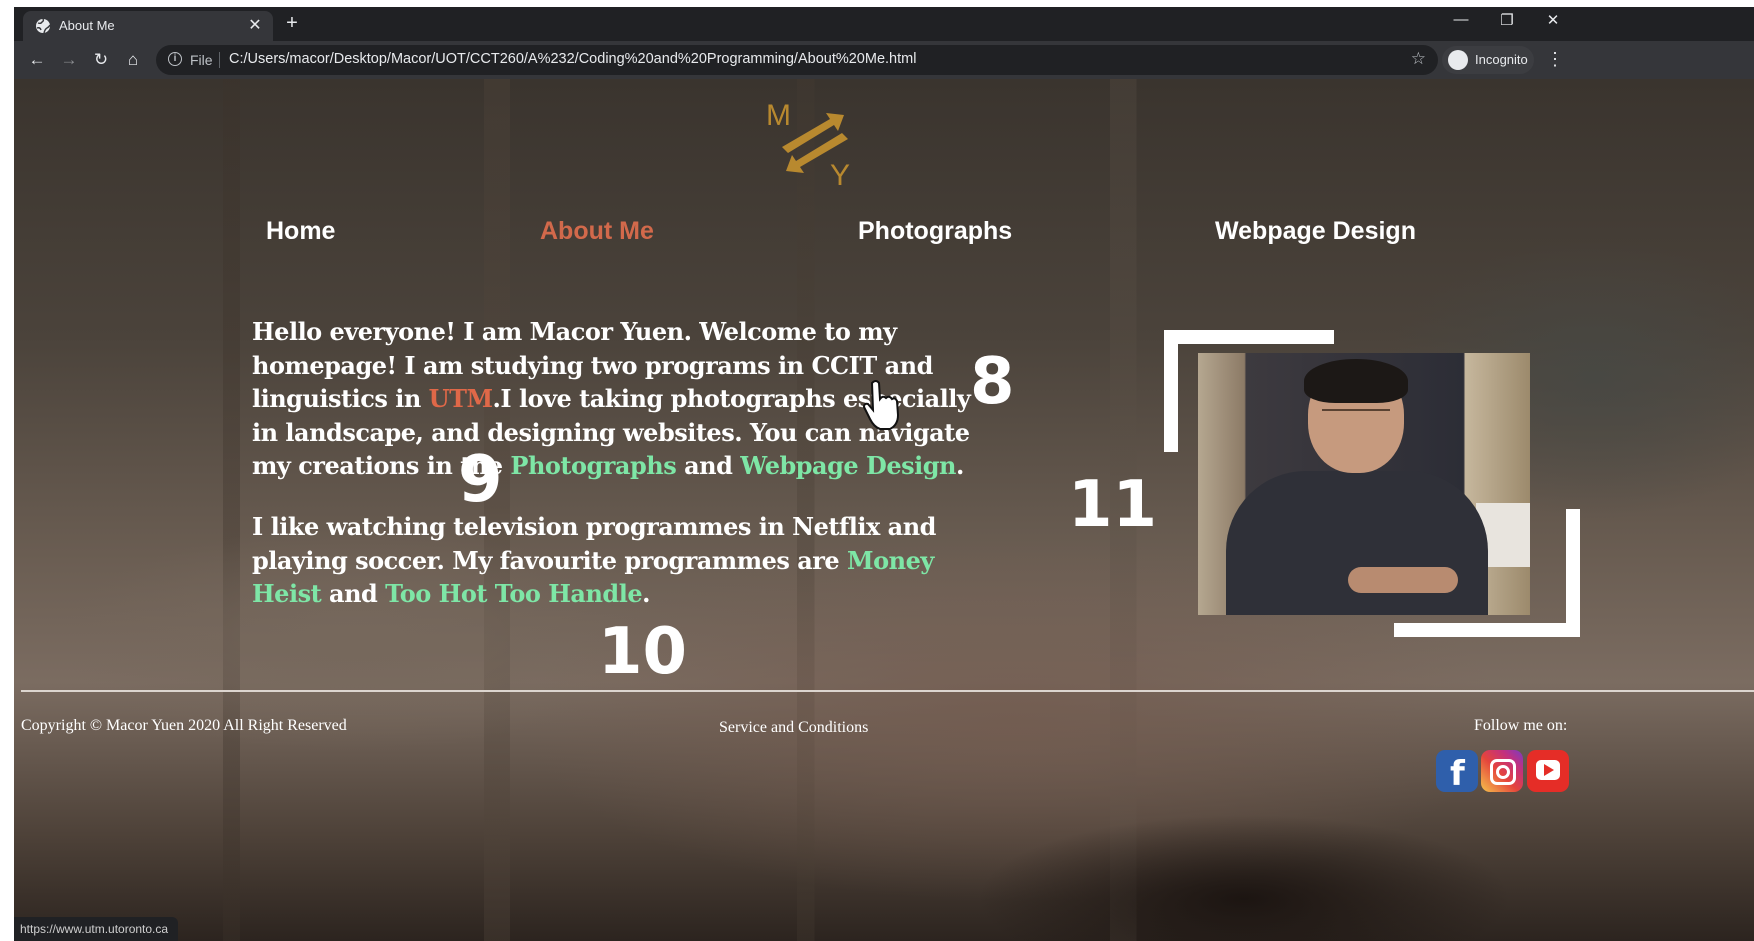 The height and width of the screenshot is (941, 1754). Describe the element at coordinates (1461, 19) in the screenshot. I see `minimize-icon: —` at that location.